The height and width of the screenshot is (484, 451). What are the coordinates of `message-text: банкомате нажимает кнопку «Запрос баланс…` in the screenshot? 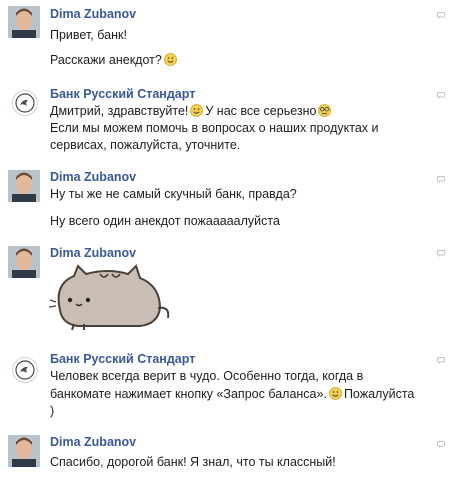 It's located at (232, 394).